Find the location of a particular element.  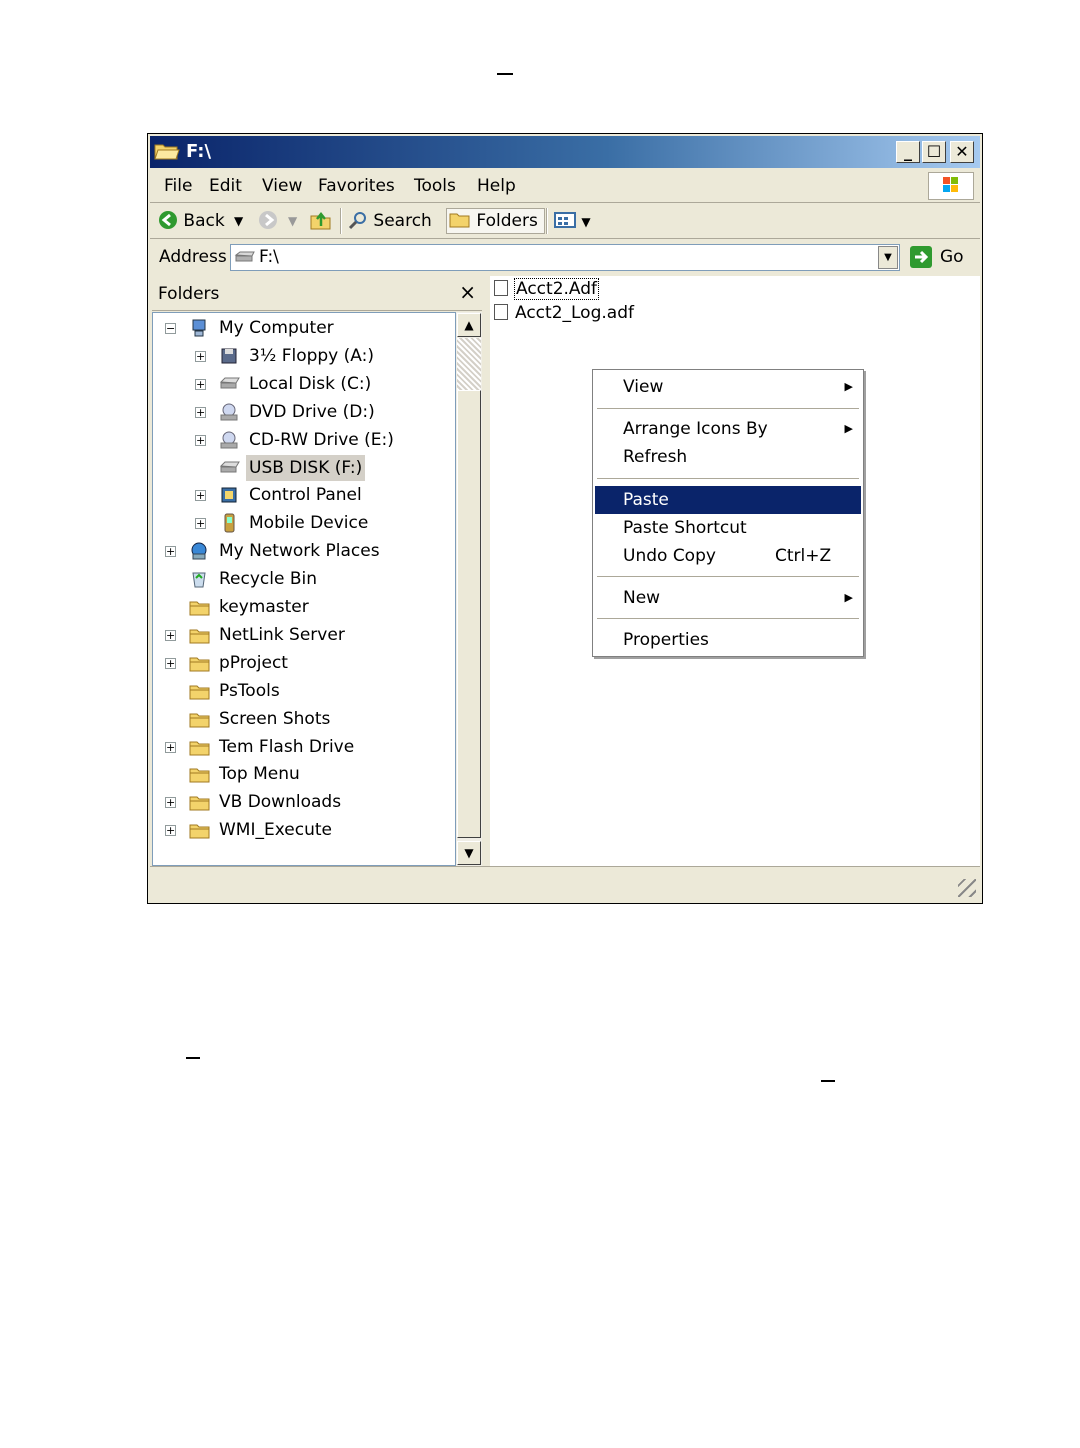

close-button: ✕ is located at coordinates (962, 152).